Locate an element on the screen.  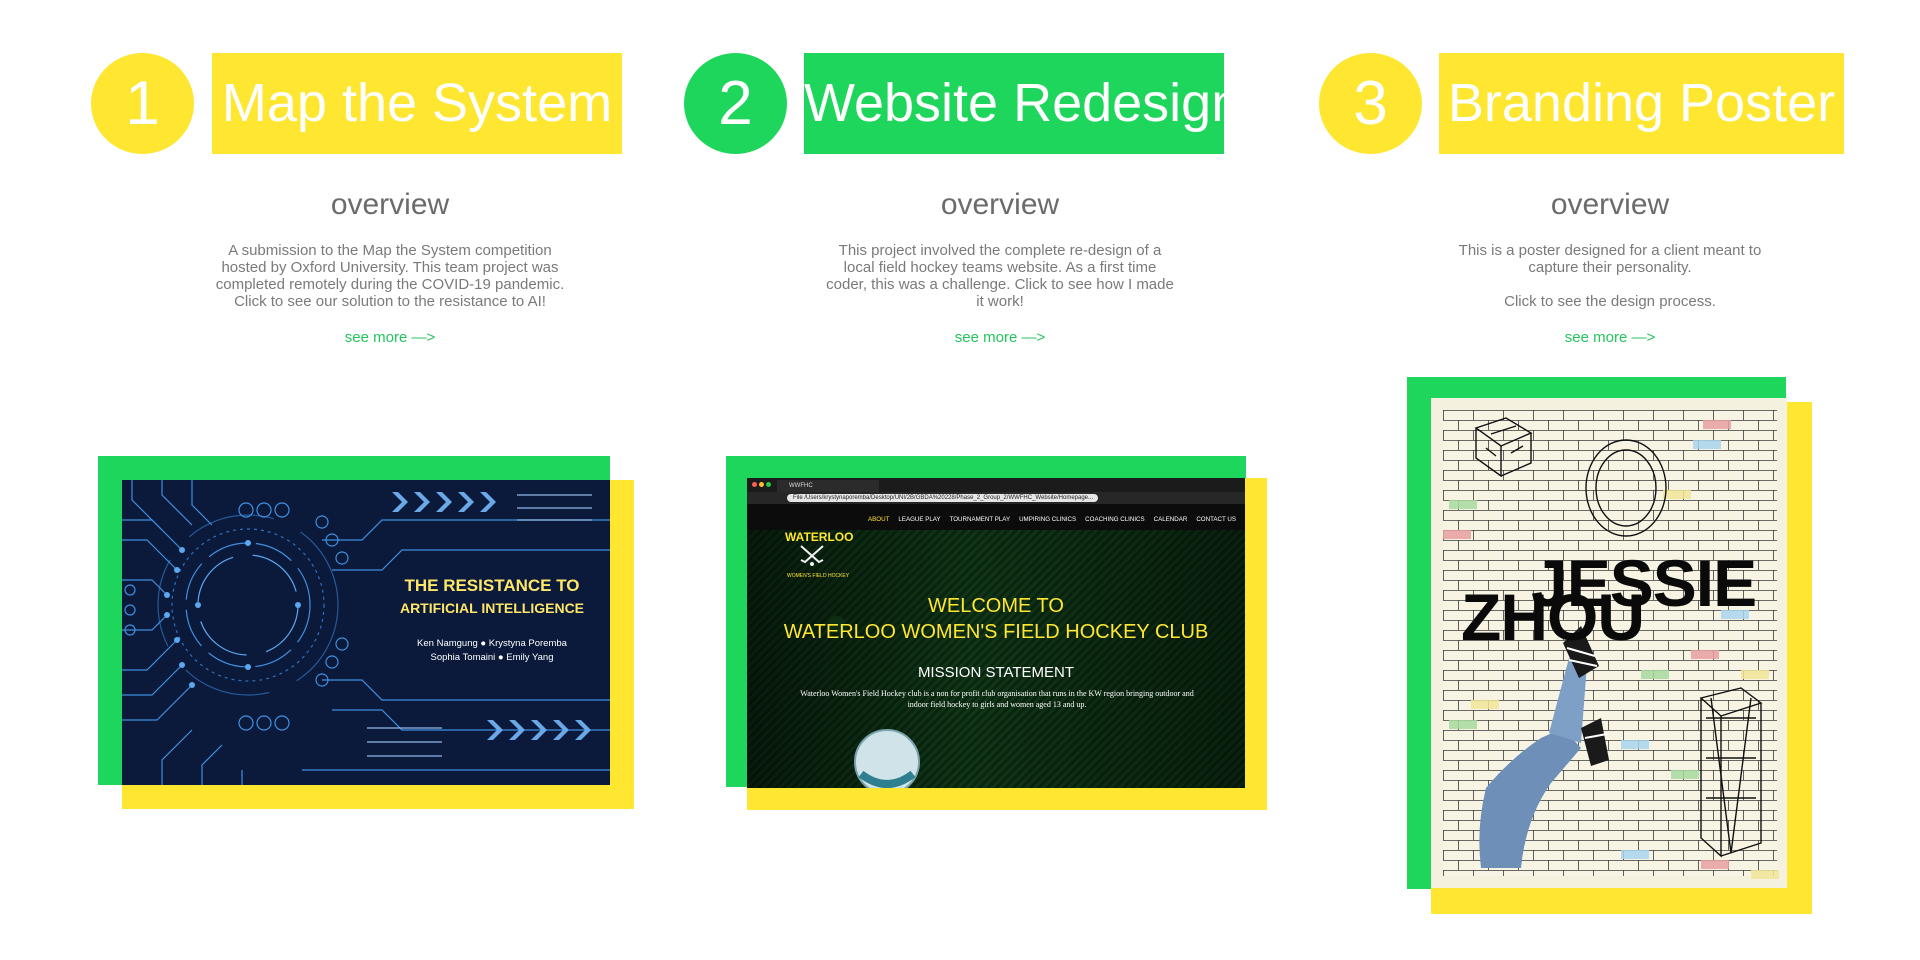
circuit-graphic is located at coordinates (366, 632).